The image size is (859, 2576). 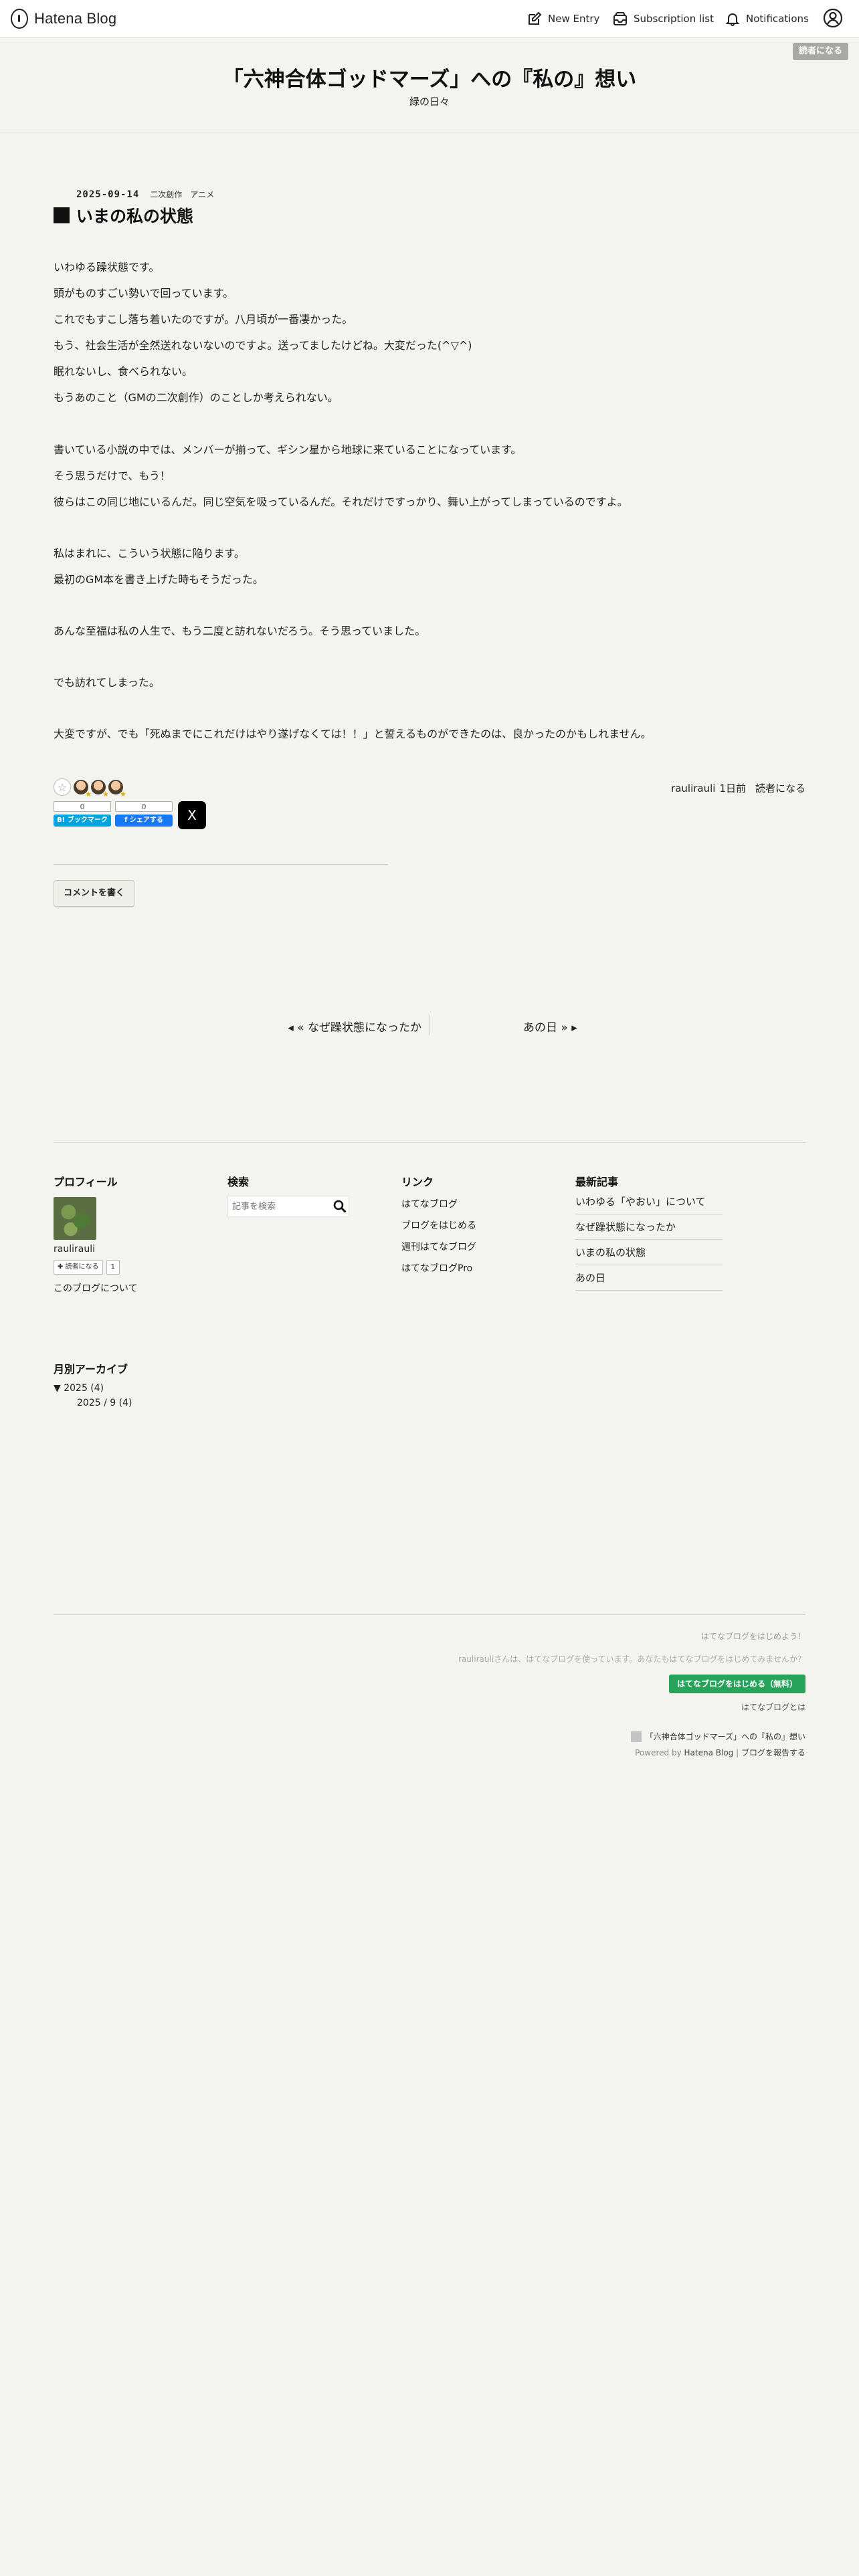 I want to click on search-box, so click(x=288, y=1206).